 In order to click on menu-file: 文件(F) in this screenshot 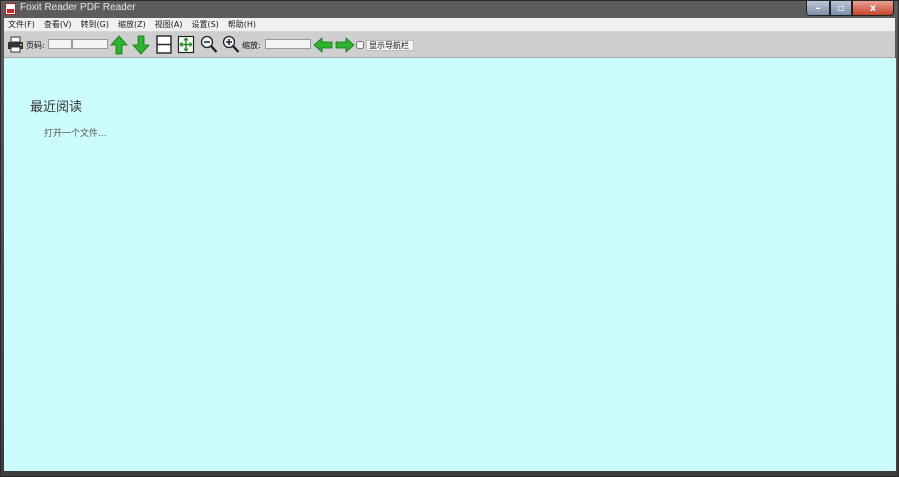, I will do `click(22, 24)`.